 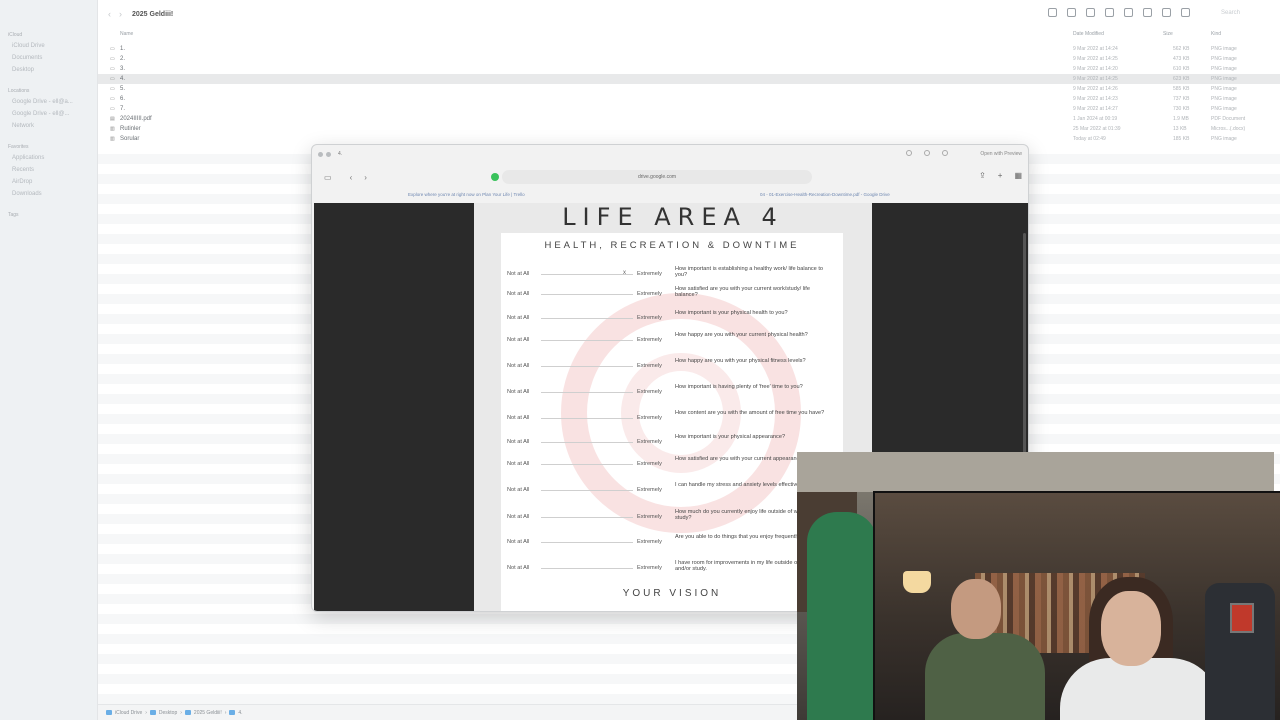 I want to click on rotate-icon, so click(x=927, y=153).